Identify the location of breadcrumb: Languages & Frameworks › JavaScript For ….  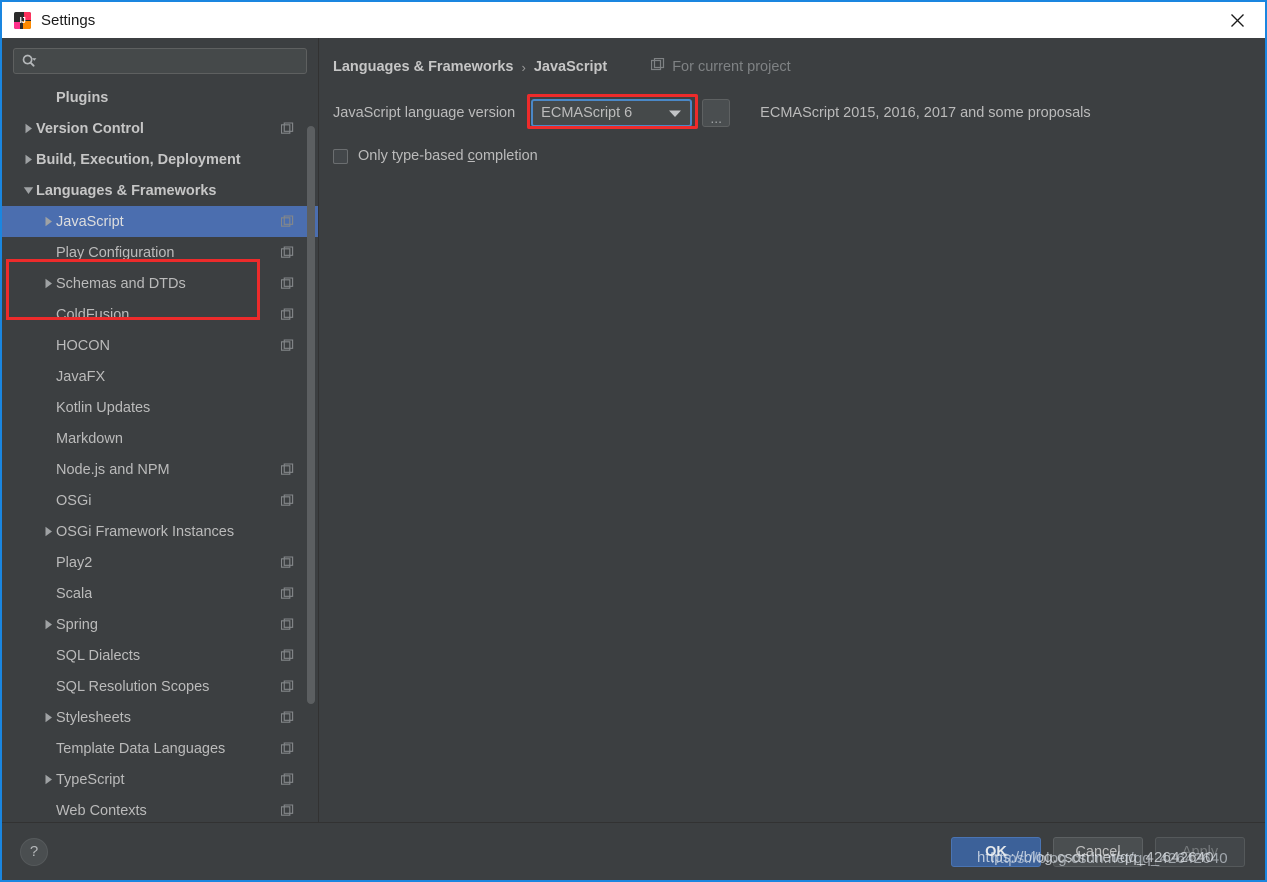
(789, 67).